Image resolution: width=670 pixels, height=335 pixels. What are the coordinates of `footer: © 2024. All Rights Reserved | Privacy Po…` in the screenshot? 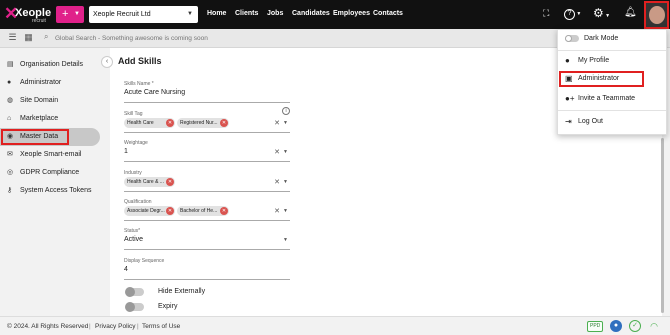 It's located at (335, 325).